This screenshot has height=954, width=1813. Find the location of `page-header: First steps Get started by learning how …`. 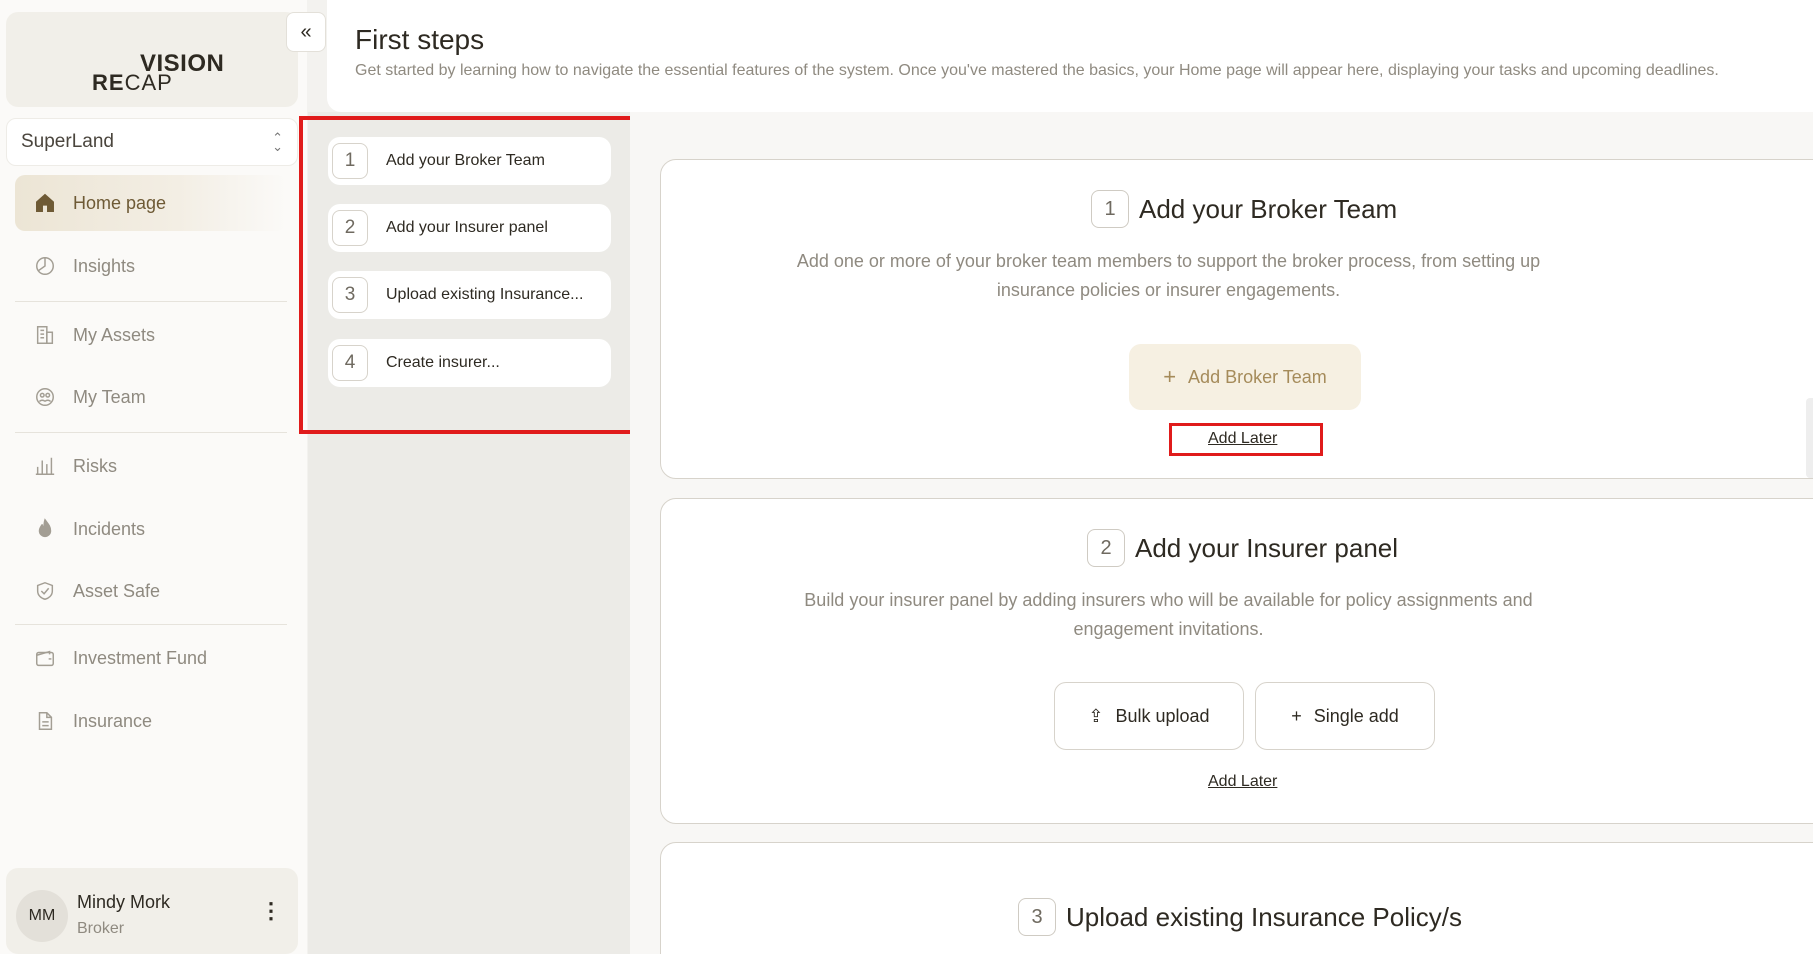

page-header: First steps Get started by learning how … is located at coordinates (1070, 56).